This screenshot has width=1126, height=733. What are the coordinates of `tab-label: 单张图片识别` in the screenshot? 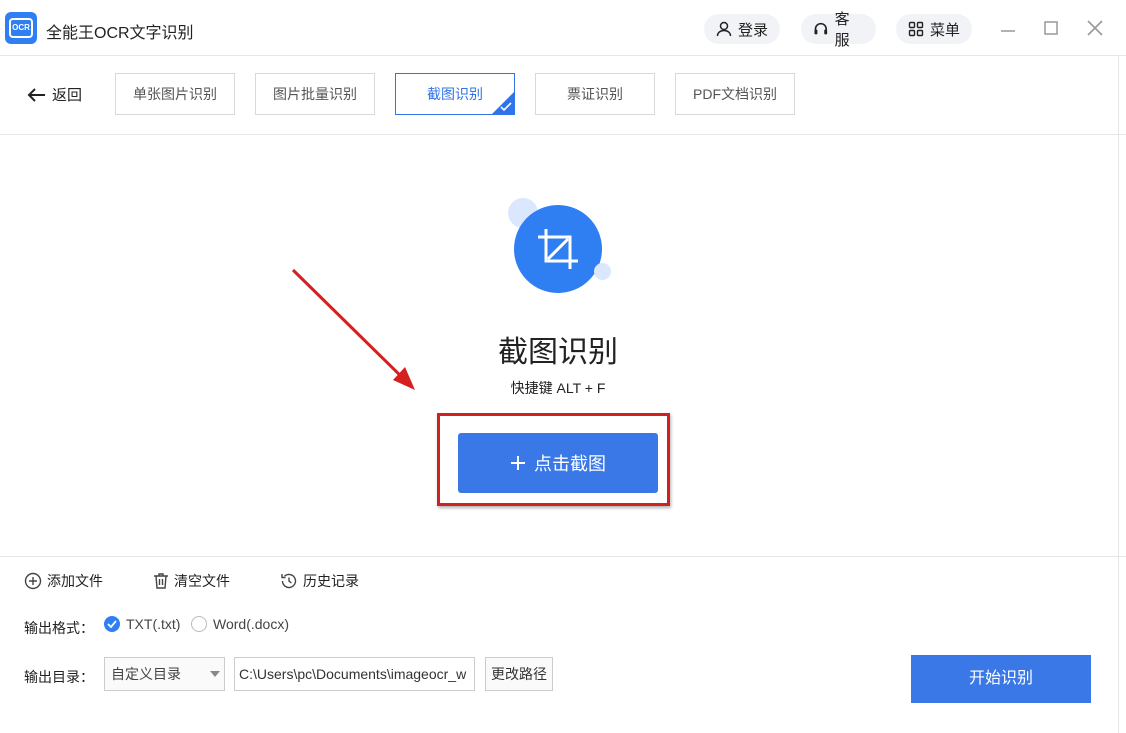 It's located at (175, 94).